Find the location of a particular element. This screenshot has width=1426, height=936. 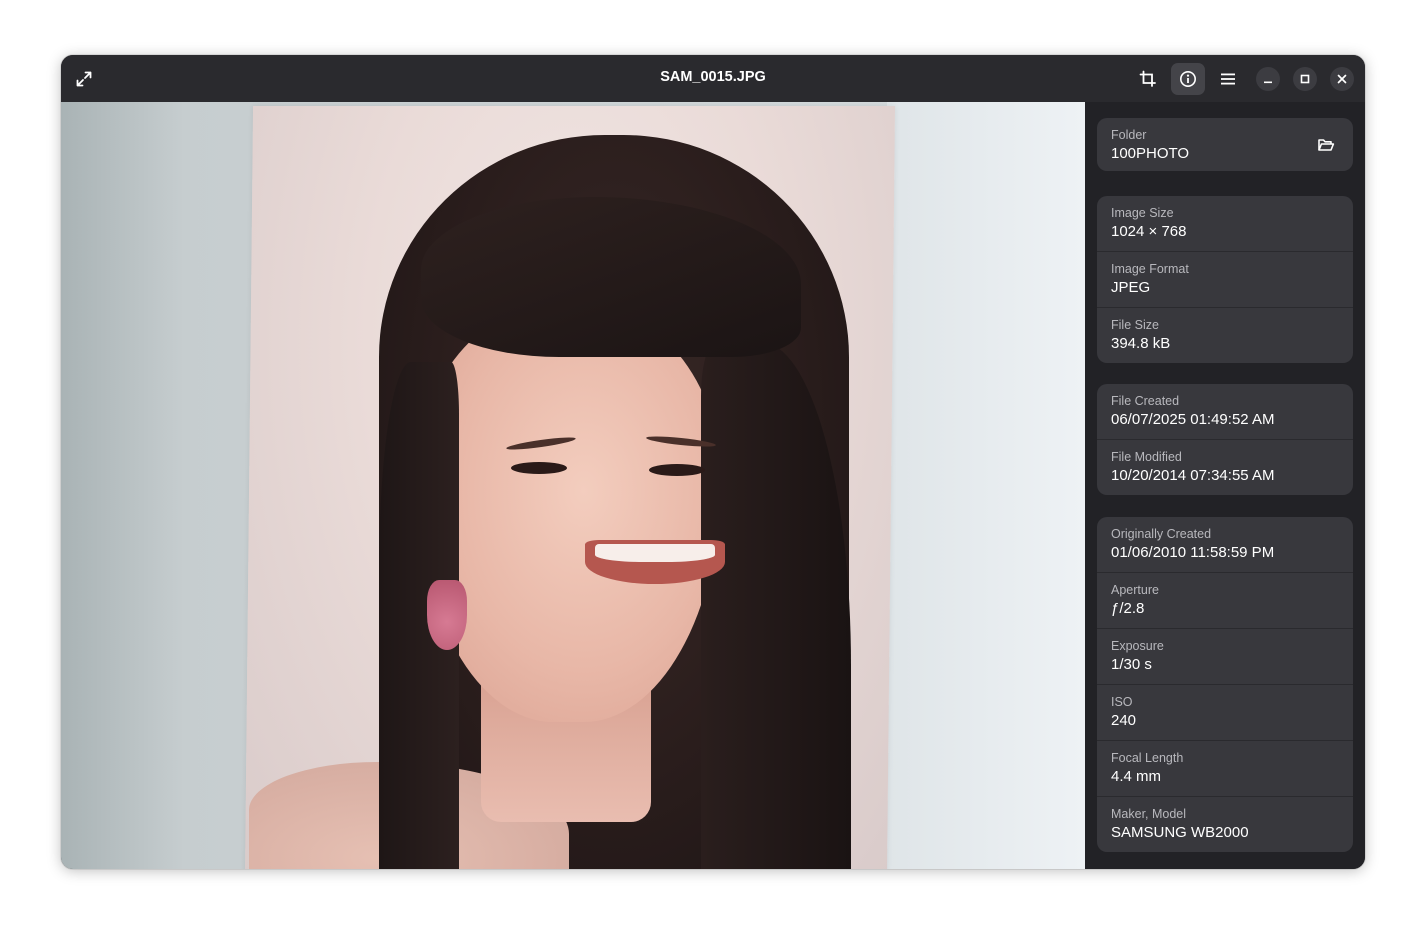

maximize-icon is located at coordinates (1305, 79).